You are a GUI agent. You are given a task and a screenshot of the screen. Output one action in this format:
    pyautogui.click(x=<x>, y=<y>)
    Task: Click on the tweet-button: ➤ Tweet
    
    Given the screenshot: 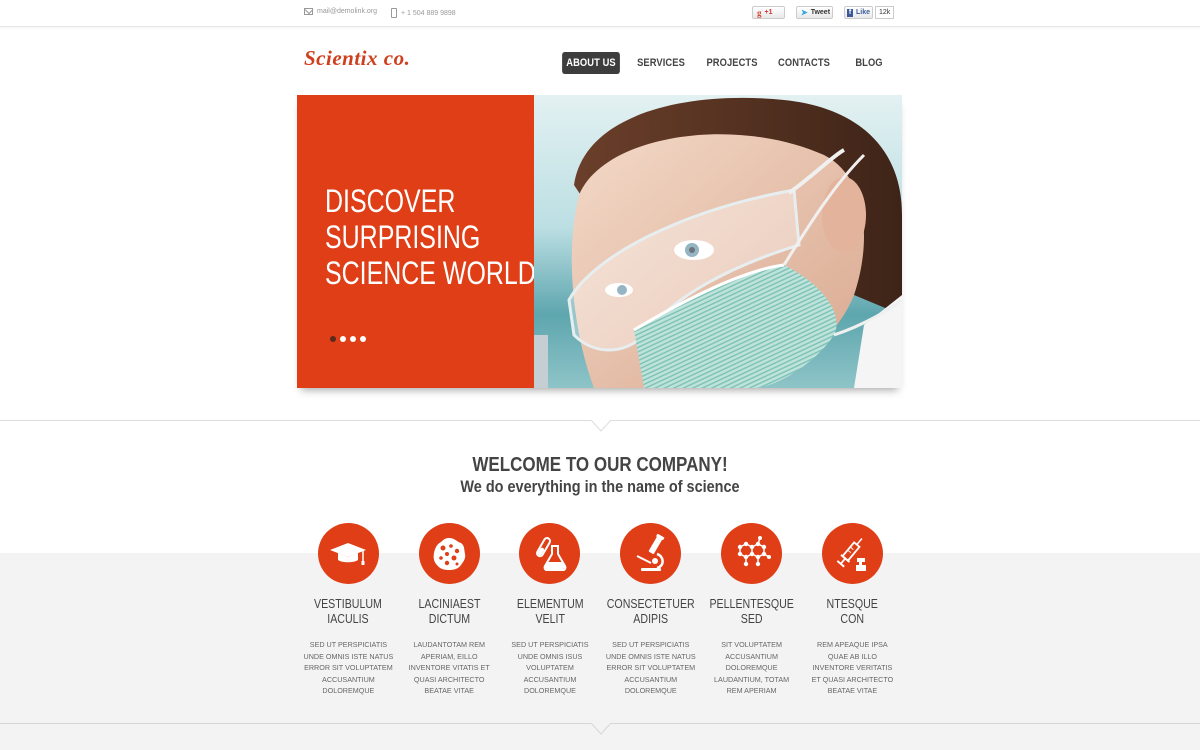 What is the action you would take?
    pyautogui.click(x=814, y=12)
    